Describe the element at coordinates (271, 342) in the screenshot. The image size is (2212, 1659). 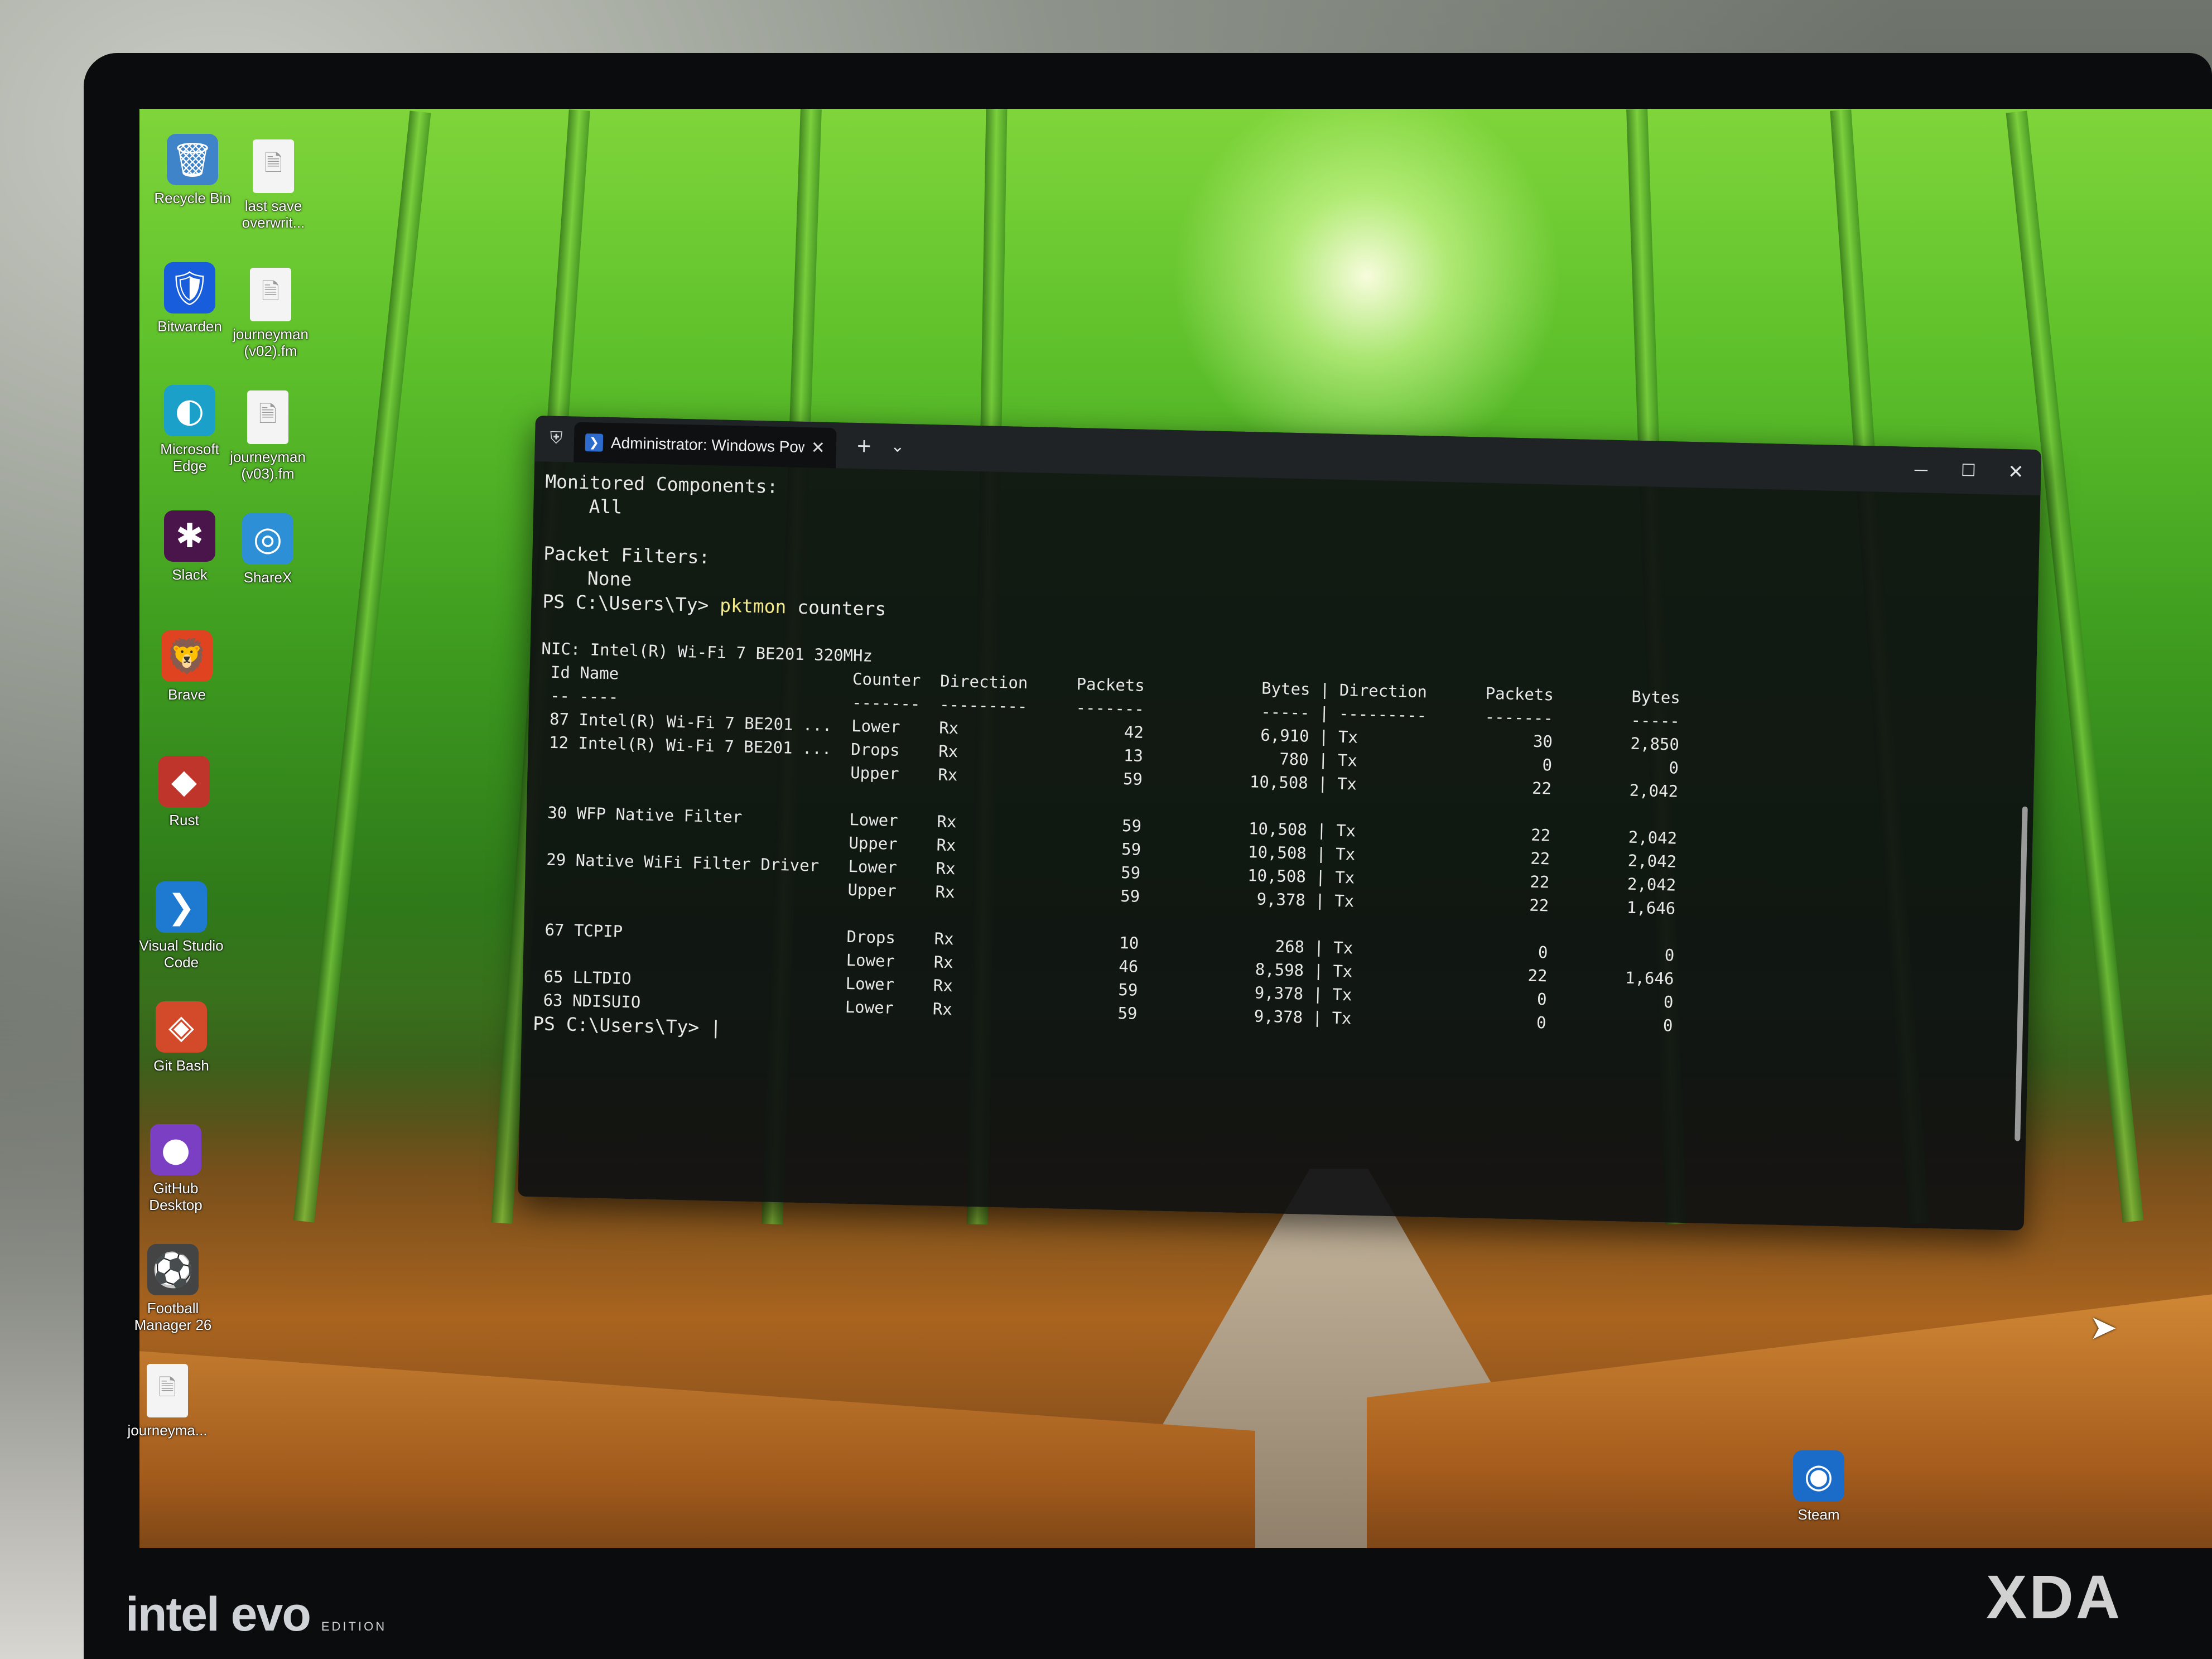
I see `desktop-icon-label: journeyman (v02).fm` at that location.